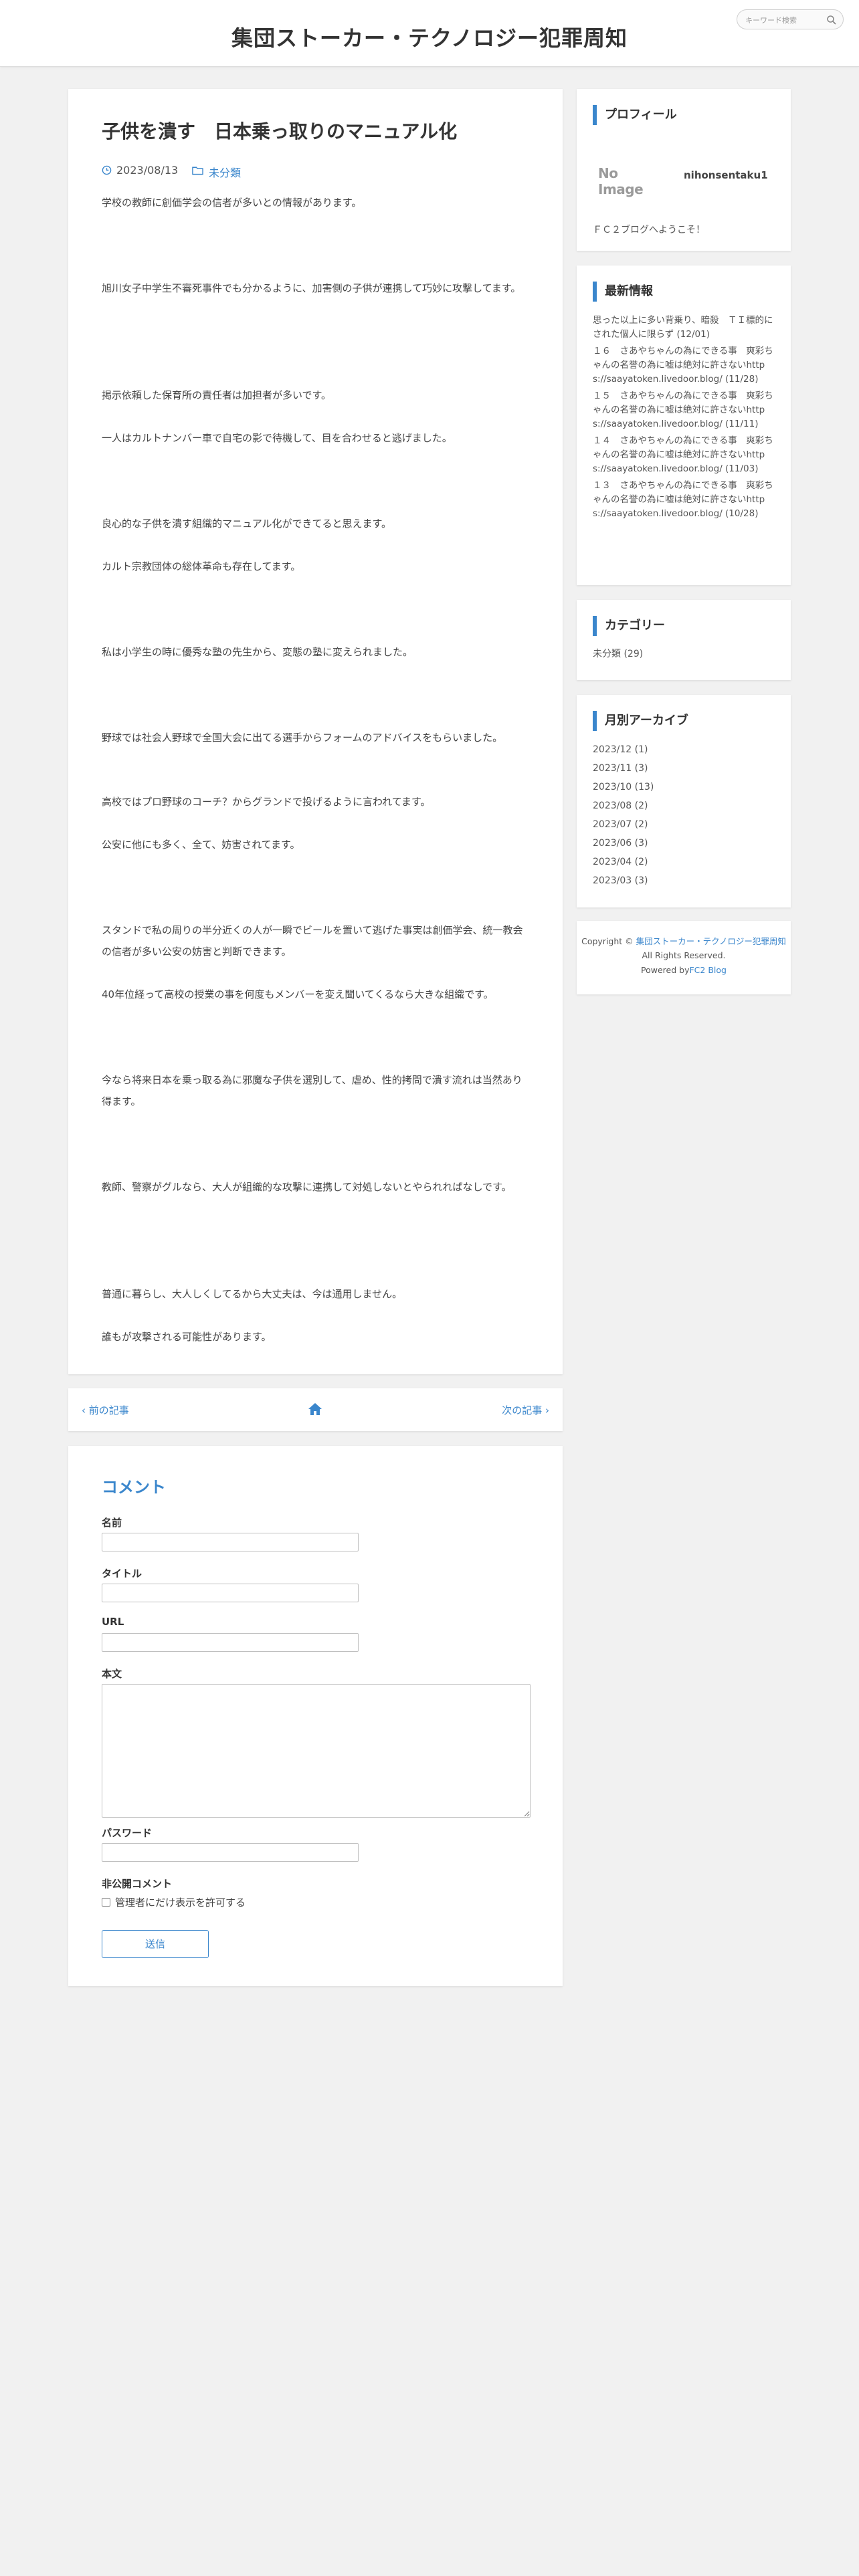 This screenshot has height=2576, width=859. I want to click on categories-widget: カテゴリー 未分類 (29), so click(684, 640).